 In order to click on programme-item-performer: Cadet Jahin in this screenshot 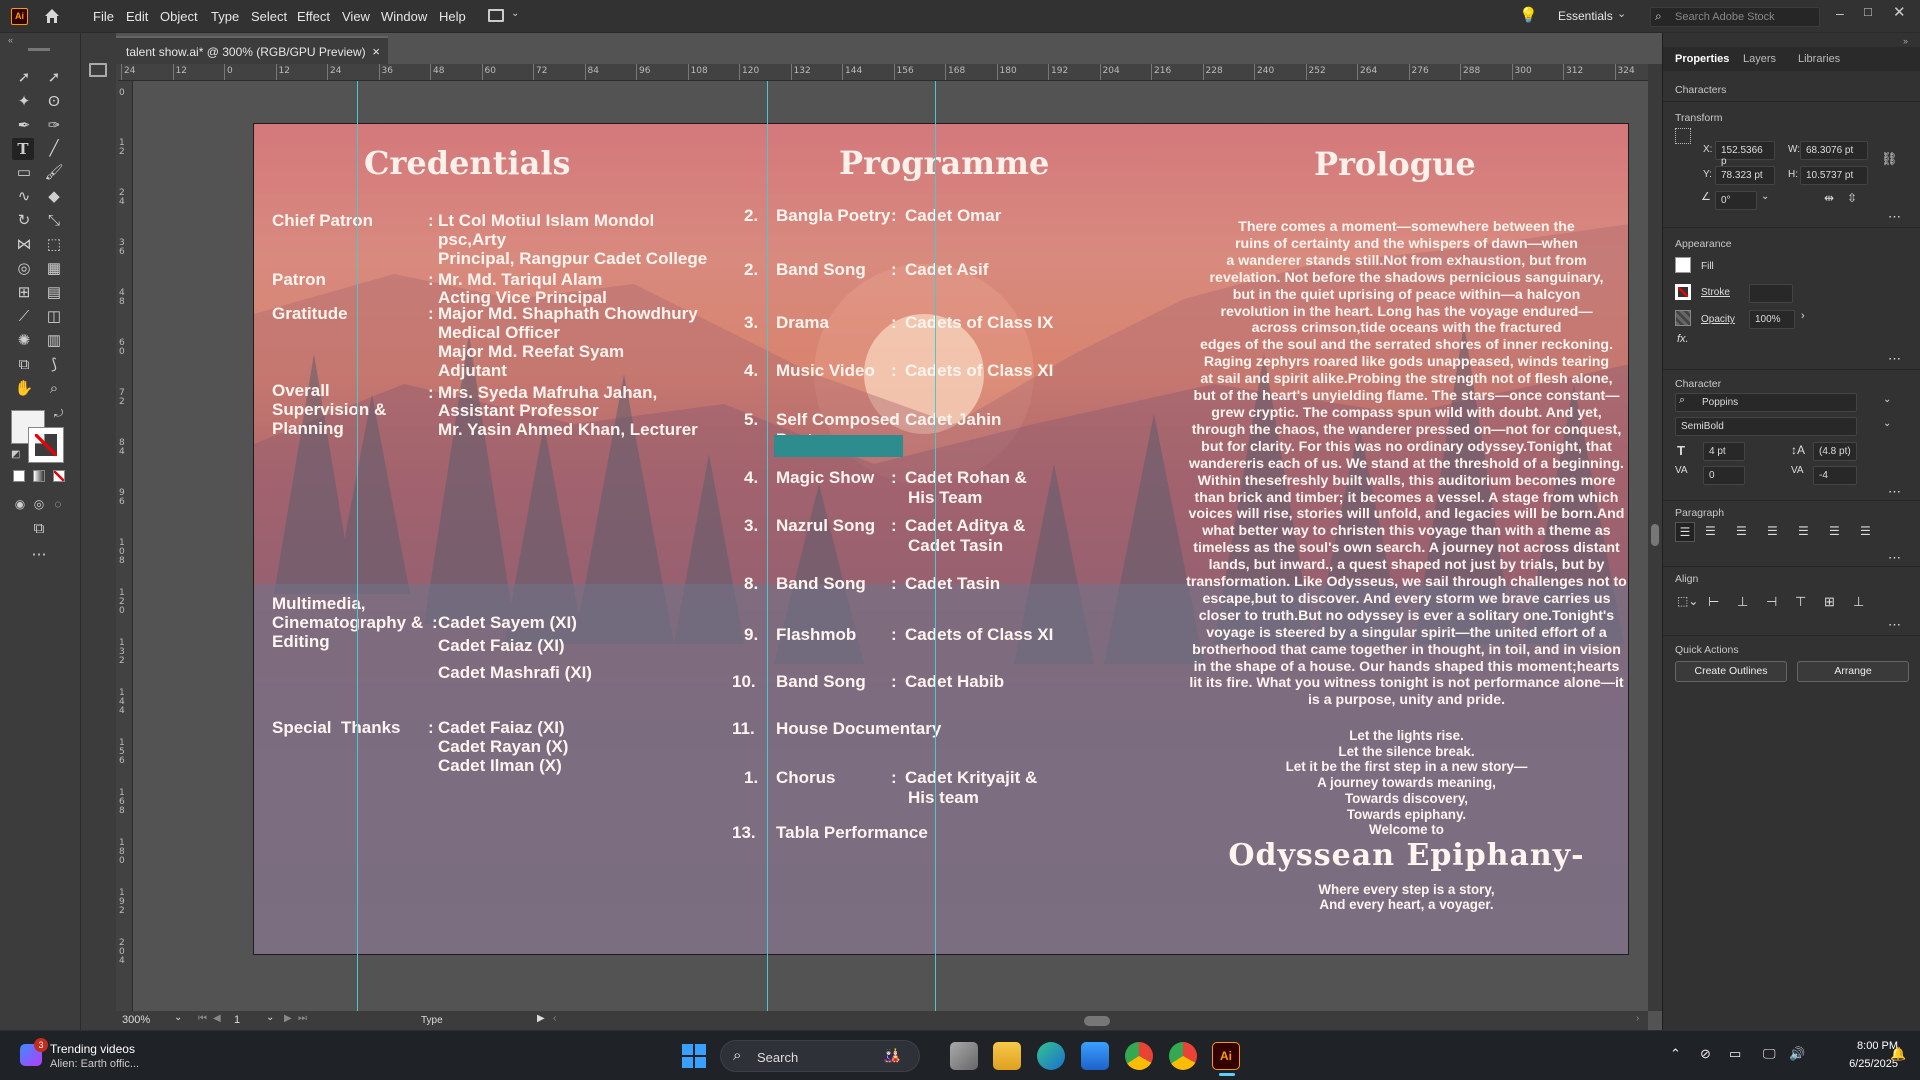, I will do `click(953, 419)`.